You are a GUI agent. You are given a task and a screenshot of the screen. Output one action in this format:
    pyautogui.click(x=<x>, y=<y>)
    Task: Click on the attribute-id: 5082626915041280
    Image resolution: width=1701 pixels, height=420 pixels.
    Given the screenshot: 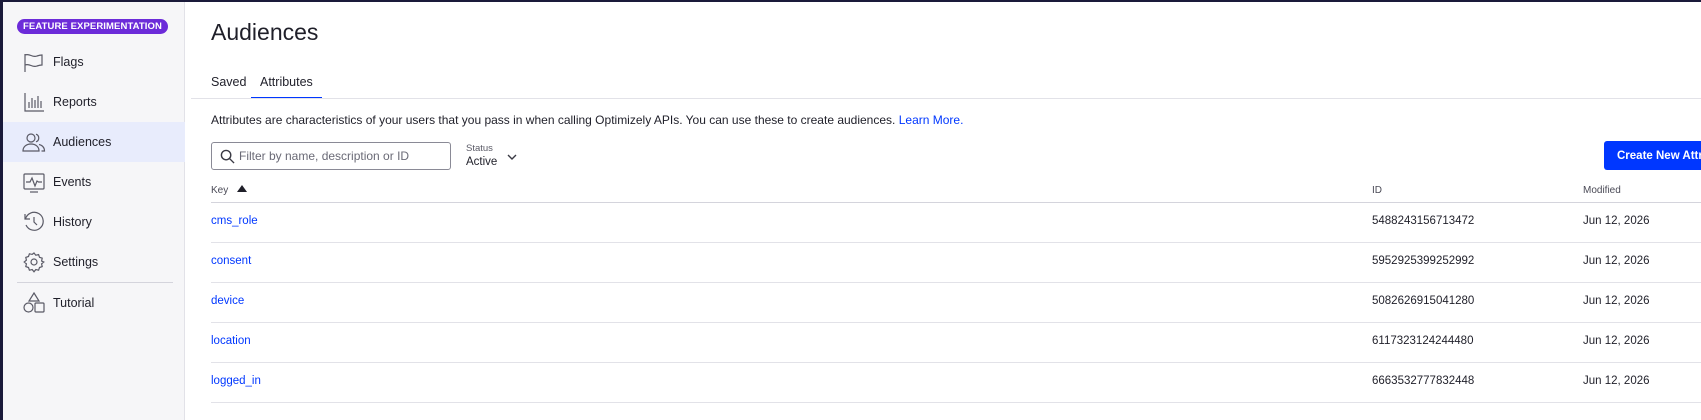 What is the action you would take?
    pyautogui.click(x=1423, y=301)
    